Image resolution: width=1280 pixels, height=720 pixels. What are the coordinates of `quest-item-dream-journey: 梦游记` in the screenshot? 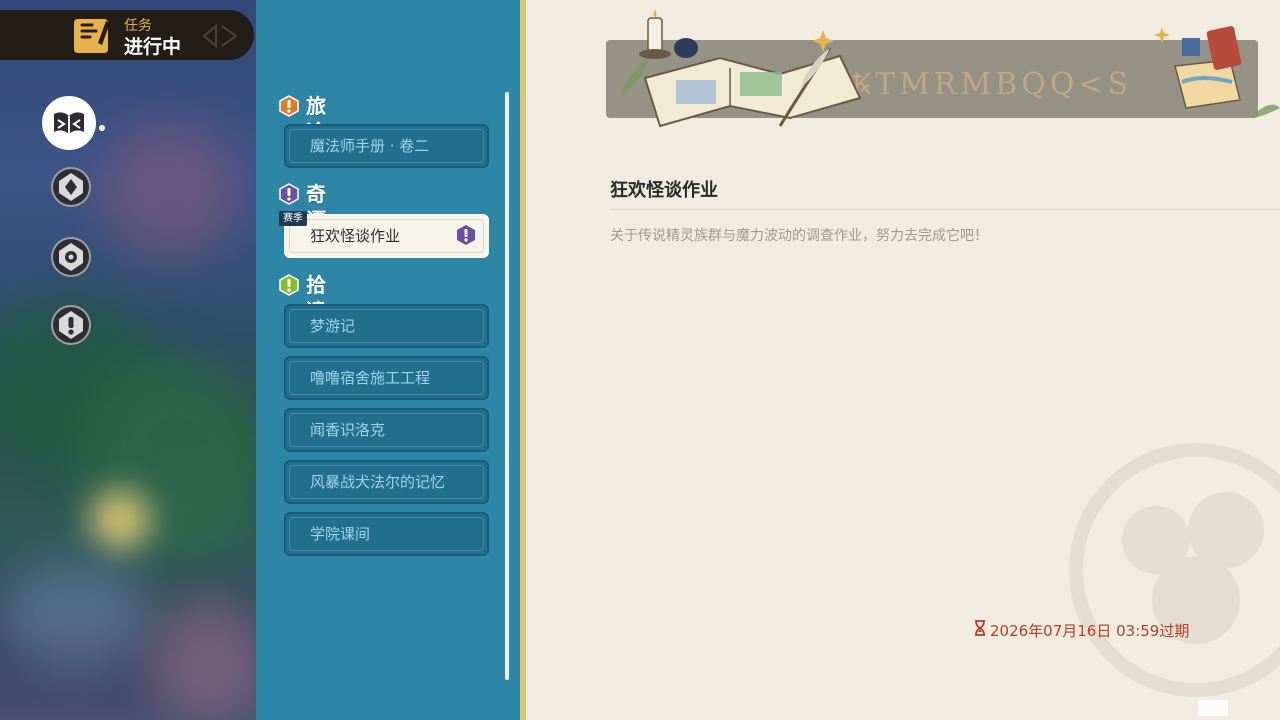 It's located at (386, 326).